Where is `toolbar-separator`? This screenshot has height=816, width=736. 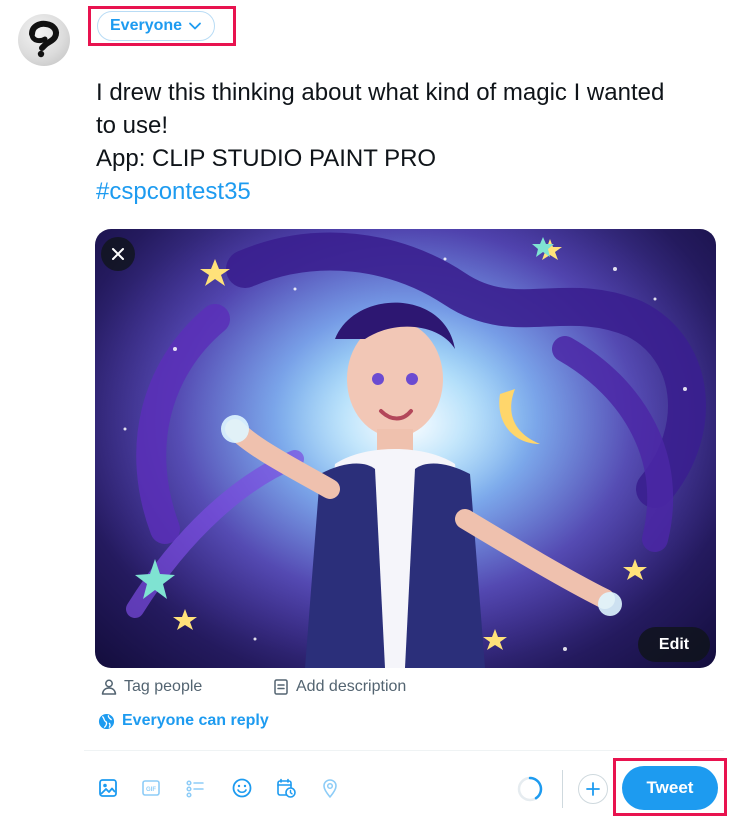 toolbar-separator is located at coordinates (562, 789).